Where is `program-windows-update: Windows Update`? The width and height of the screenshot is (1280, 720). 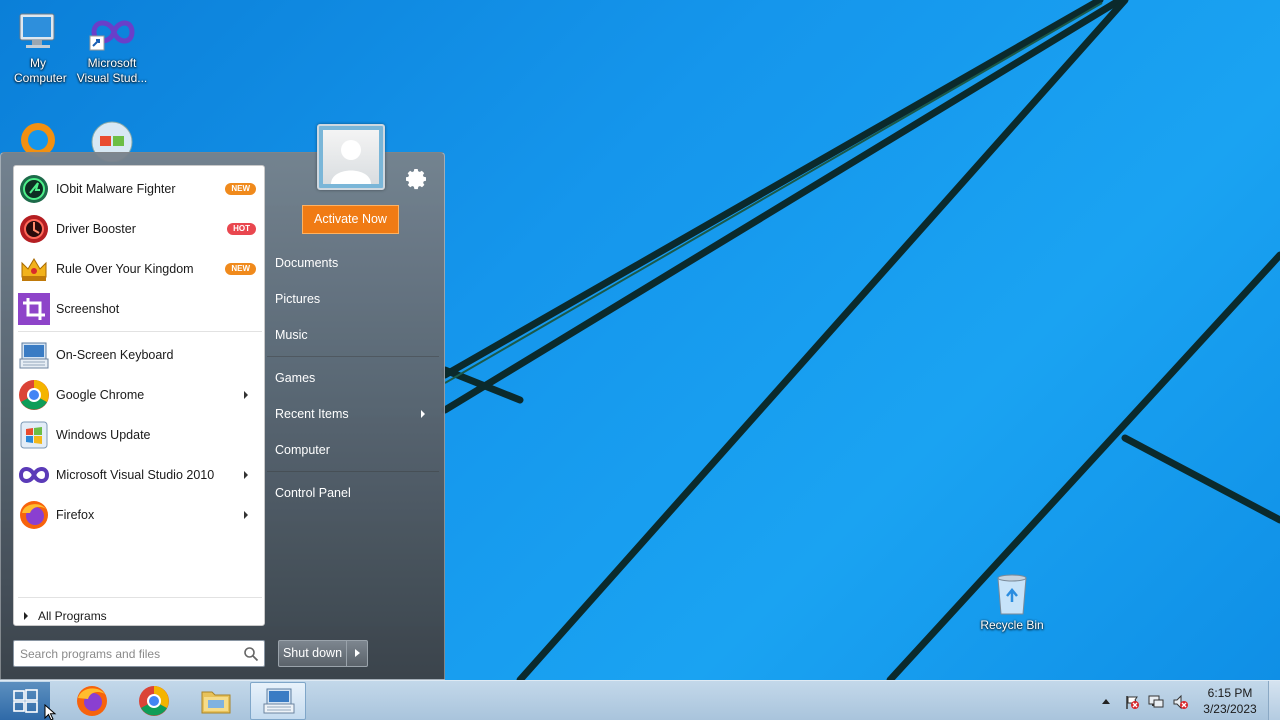 program-windows-update: Windows Update is located at coordinates (140, 435).